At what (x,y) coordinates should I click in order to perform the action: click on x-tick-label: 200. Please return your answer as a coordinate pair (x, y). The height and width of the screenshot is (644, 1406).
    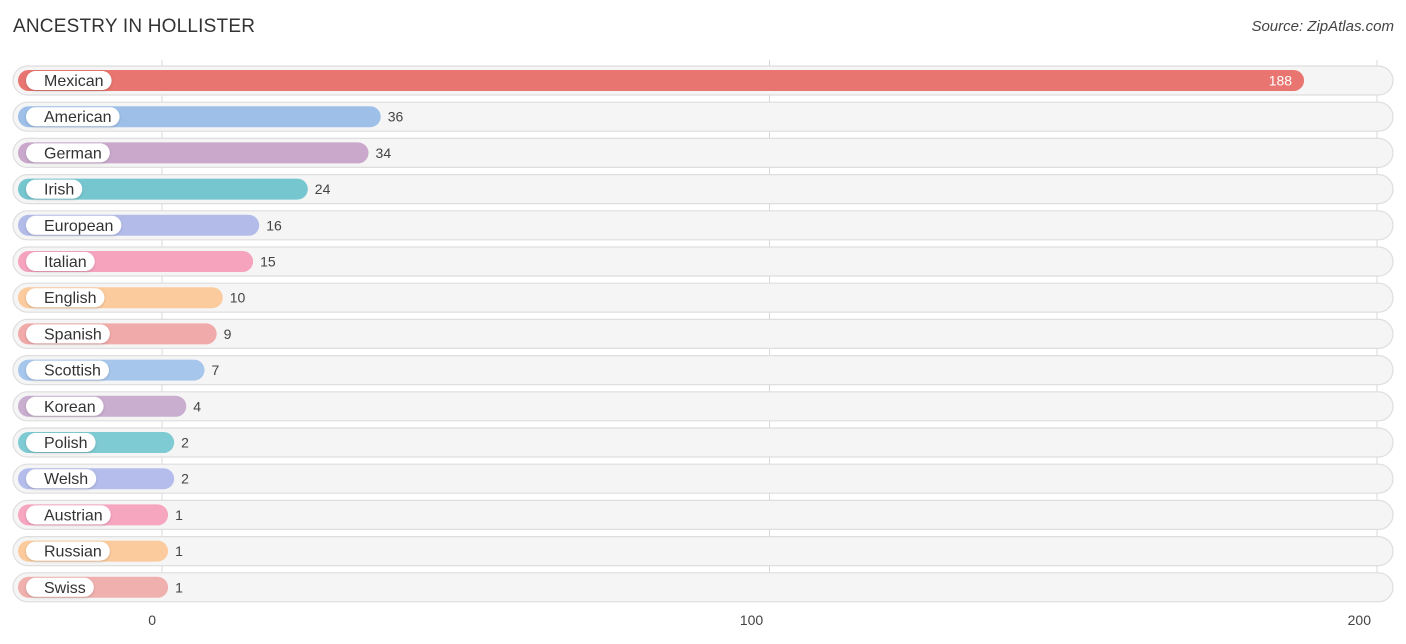
    Looking at the image, I should click on (1360, 620).